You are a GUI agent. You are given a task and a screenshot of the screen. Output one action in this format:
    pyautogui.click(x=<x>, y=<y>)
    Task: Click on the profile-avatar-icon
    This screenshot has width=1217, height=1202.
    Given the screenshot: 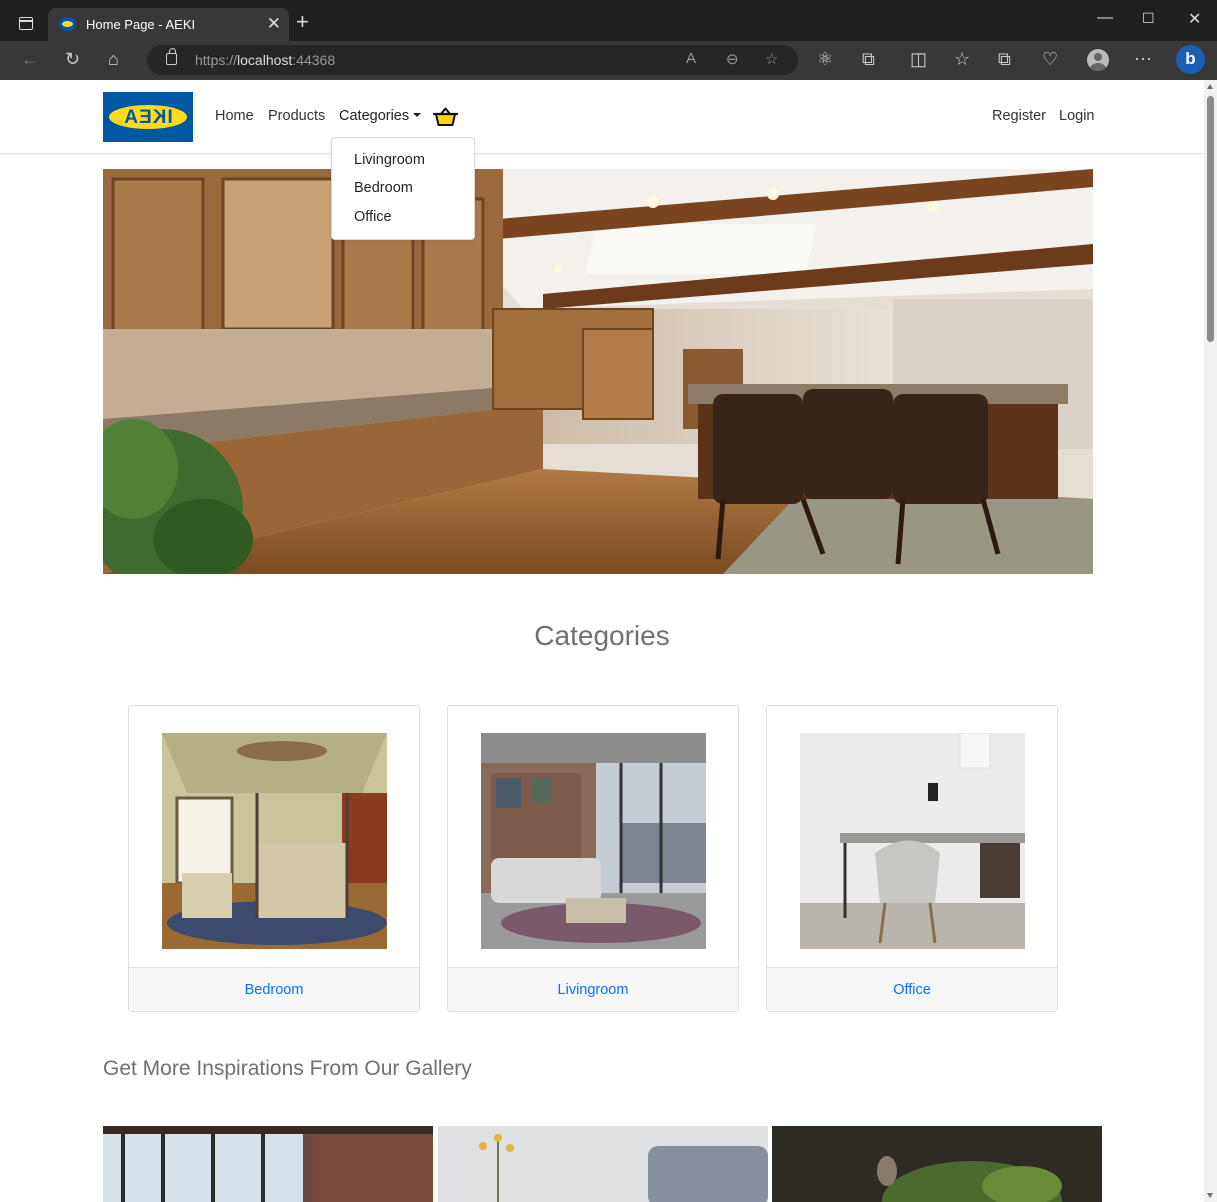 What is the action you would take?
    pyautogui.click(x=1098, y=60)
    